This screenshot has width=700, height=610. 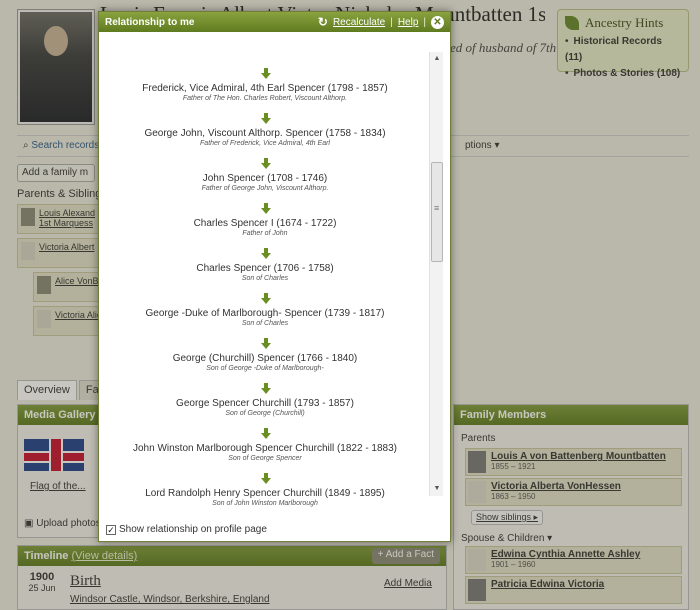 I want to click on scroll-up-icon: ▲, so click(x=437, y=59).